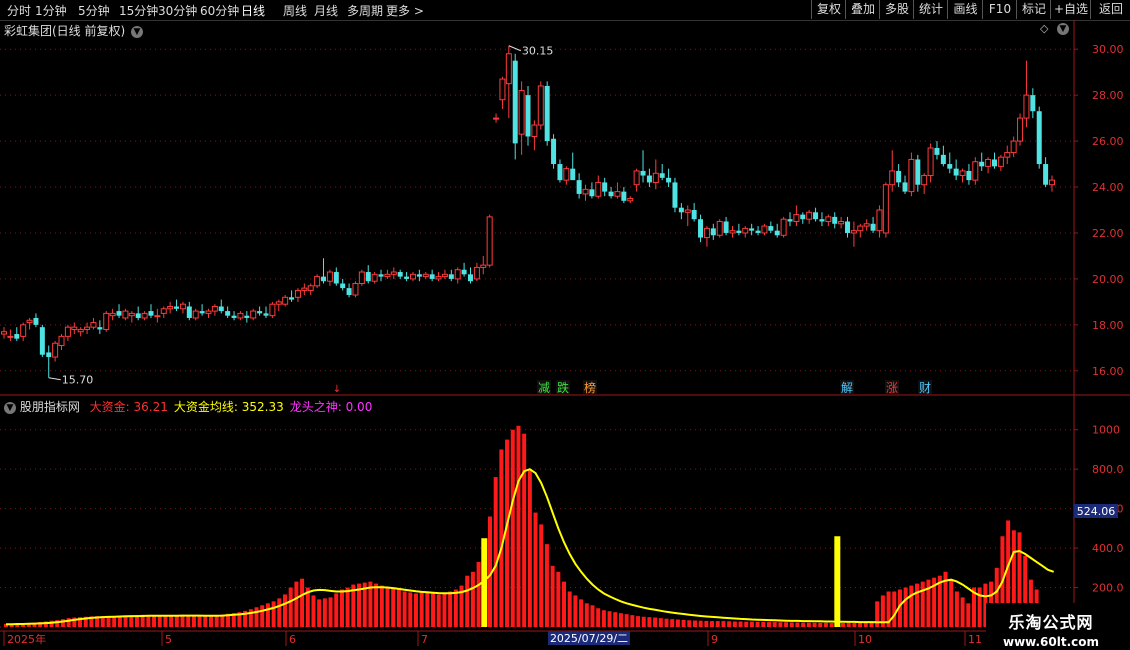  Describe the element at coordinates (168, 639) in the screenshot. I see `time-axis-label: 5` at that location.